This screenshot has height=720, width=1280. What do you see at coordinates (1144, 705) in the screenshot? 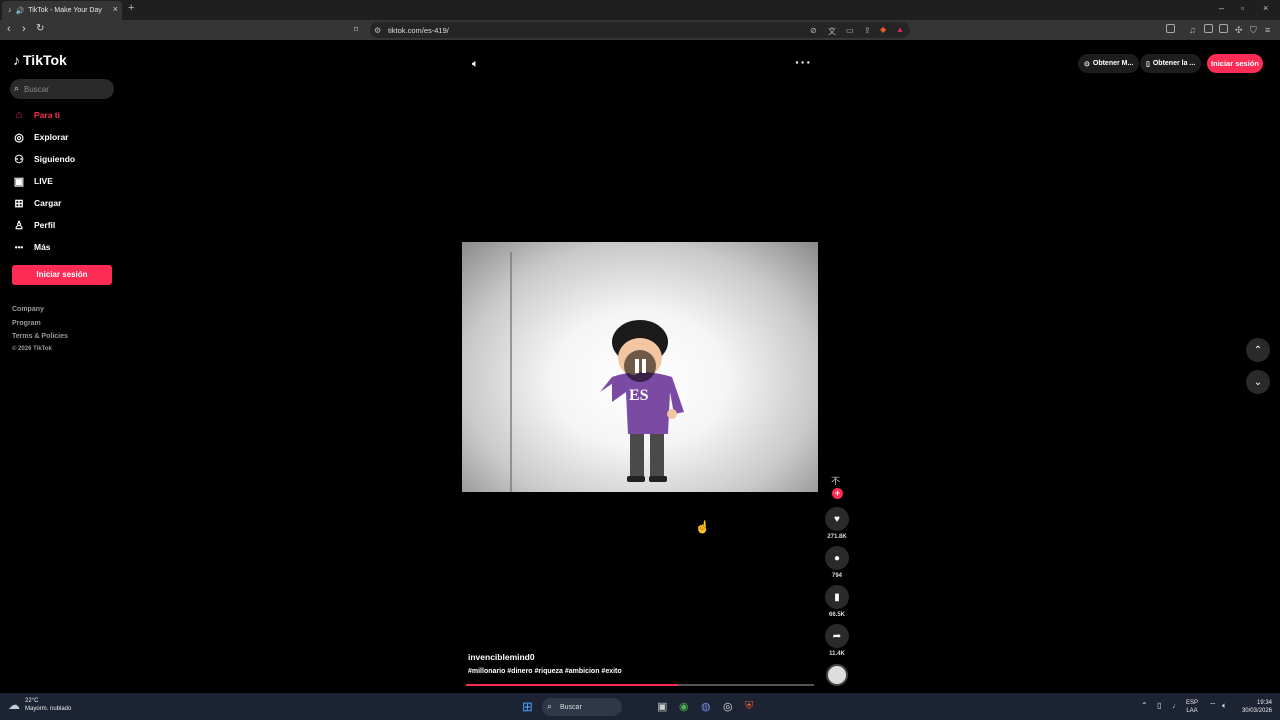
I see `tray-overflow-icon: ⌃` at bounding box center [1144, 705].